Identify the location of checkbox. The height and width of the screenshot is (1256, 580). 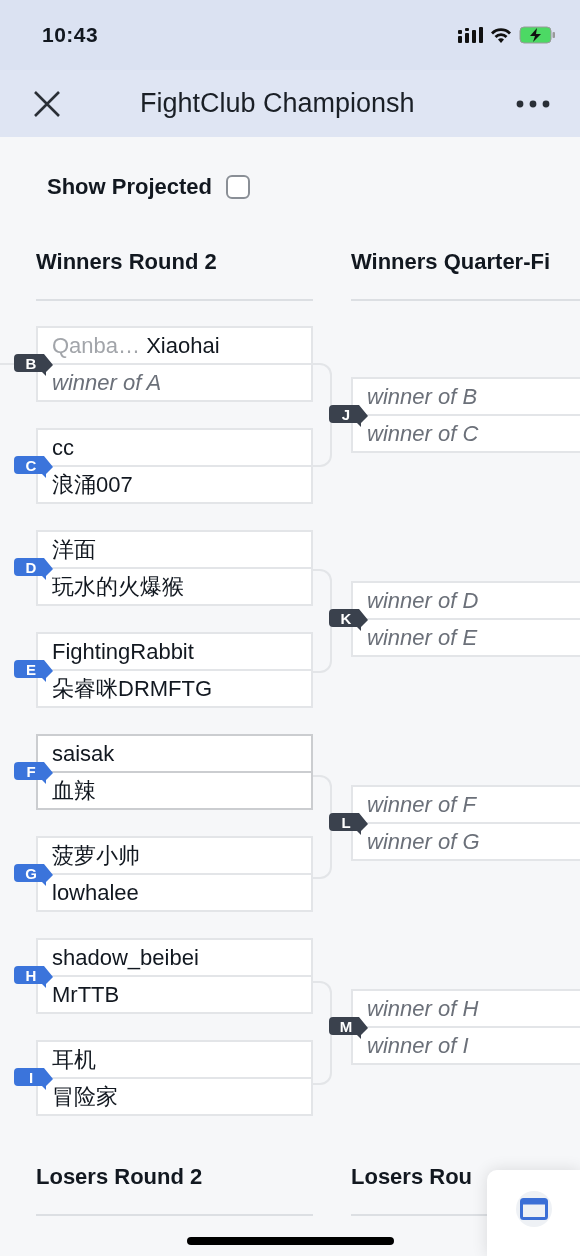
(238, 187).